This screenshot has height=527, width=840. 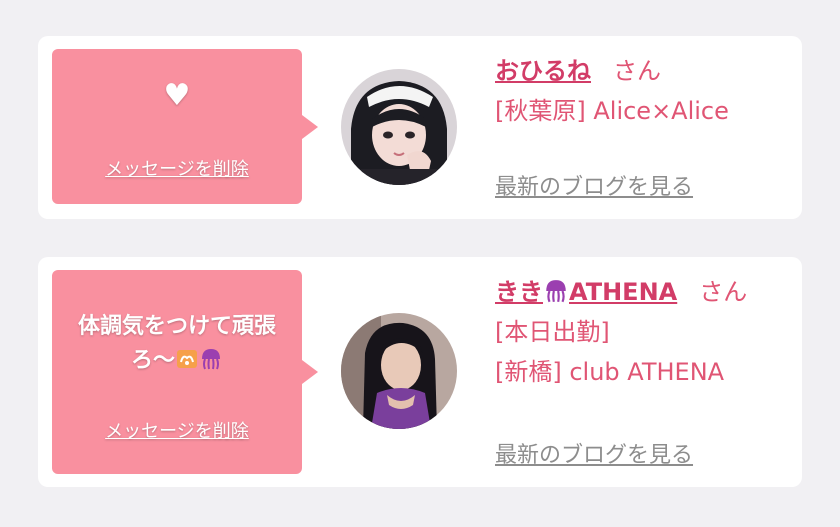 I want to click on girl-name-link: きき ATHENA, so click(x=586, y=292).